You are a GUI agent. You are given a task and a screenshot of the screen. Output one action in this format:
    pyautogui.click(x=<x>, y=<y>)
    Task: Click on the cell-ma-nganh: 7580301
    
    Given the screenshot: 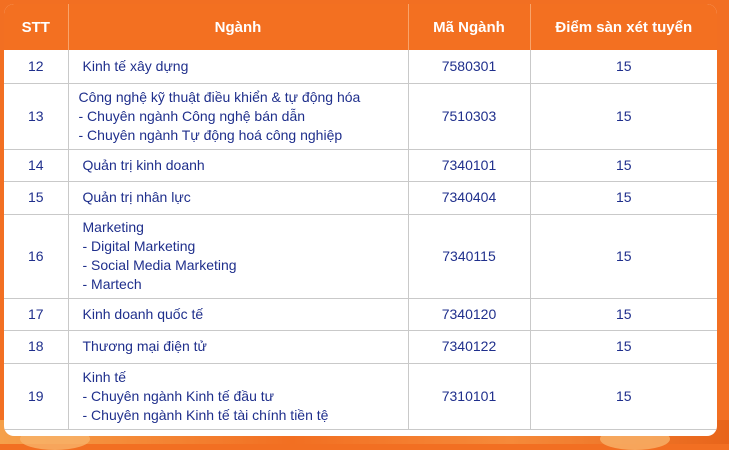 What is the action you would take?
    pyautogui.click(x=469, y=67)
    